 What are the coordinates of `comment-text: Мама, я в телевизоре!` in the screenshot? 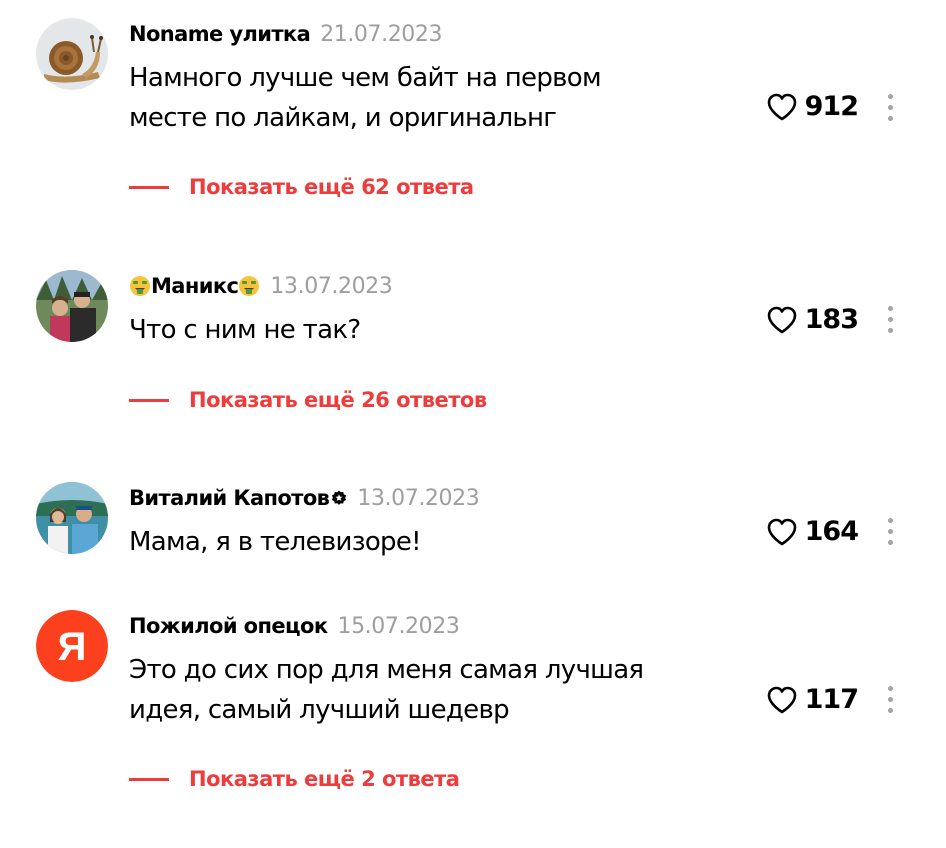 It's located at (439, 542).